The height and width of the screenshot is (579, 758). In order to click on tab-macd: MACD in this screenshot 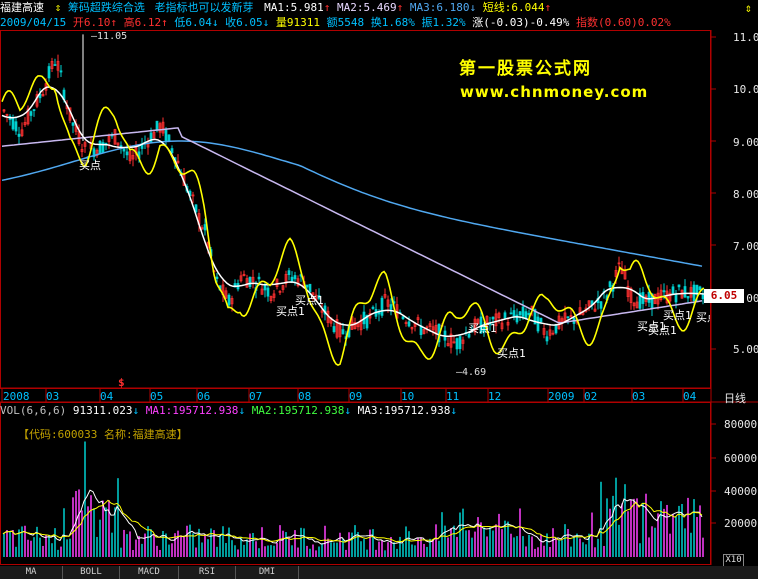, I will do `click(149, 572)`.